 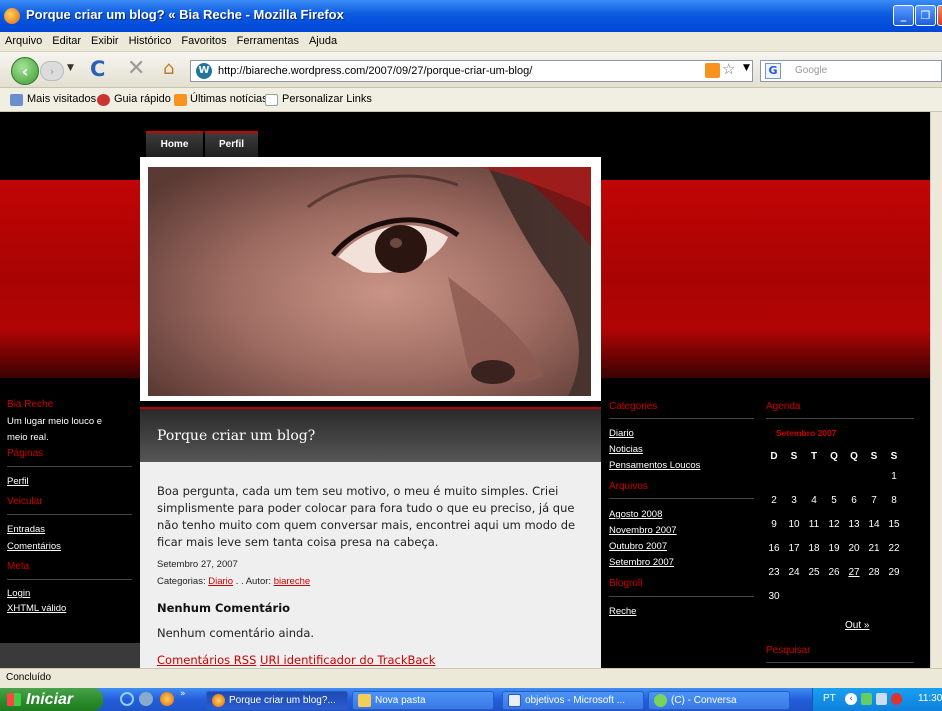 I want to click on calendar-day: 21, so click(x=874, y=548).